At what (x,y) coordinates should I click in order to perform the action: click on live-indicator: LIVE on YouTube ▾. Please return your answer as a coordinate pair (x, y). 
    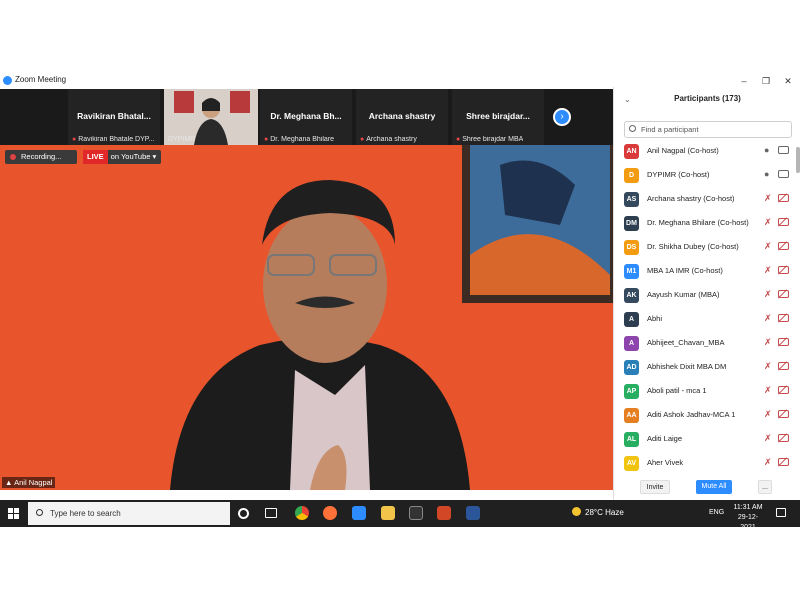
    Looking at the image, I should click on (122, 157).